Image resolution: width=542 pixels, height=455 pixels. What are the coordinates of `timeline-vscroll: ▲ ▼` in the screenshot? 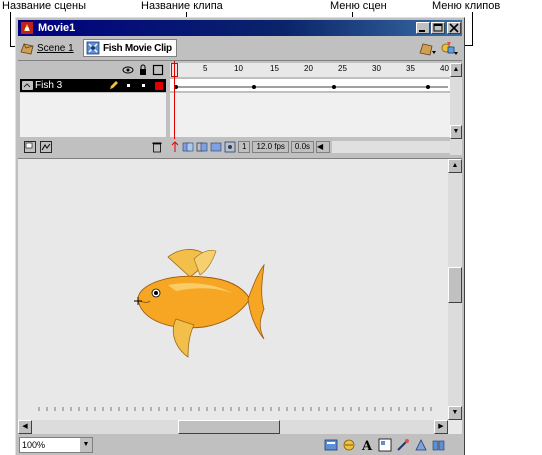 It's located at (456, 109).